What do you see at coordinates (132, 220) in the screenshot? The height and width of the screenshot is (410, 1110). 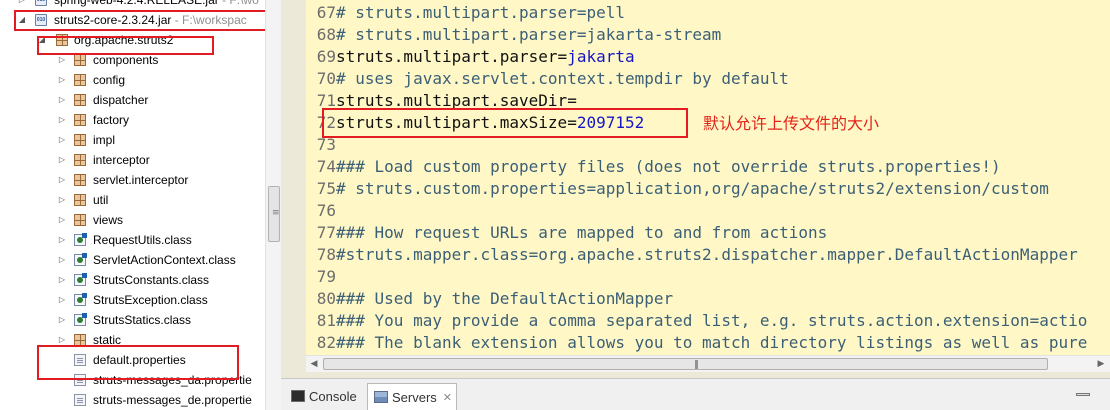 I see `tree-item-views: ▷ views` at bounding box center [132, 220].